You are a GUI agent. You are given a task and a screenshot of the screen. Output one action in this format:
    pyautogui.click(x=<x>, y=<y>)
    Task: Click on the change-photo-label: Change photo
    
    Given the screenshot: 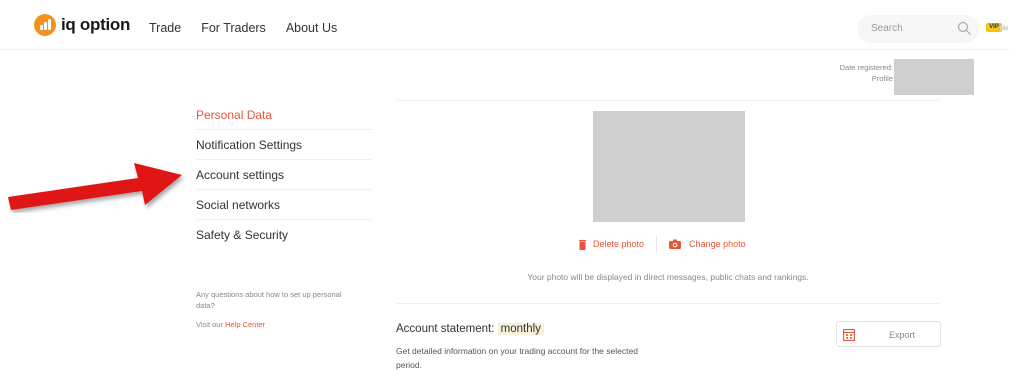 What is the action you would take?
    pyautogui.click(x=717, y=244)
    